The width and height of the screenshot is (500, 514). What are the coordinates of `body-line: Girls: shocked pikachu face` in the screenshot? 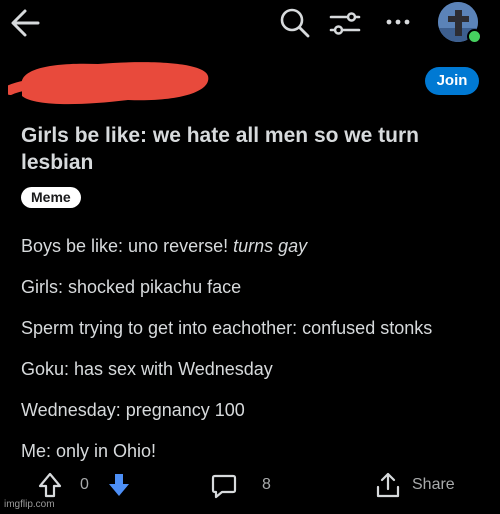 It's located at (131, 287).